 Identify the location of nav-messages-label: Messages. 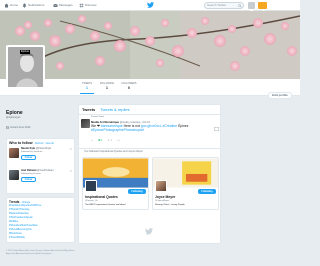
(66, 5).